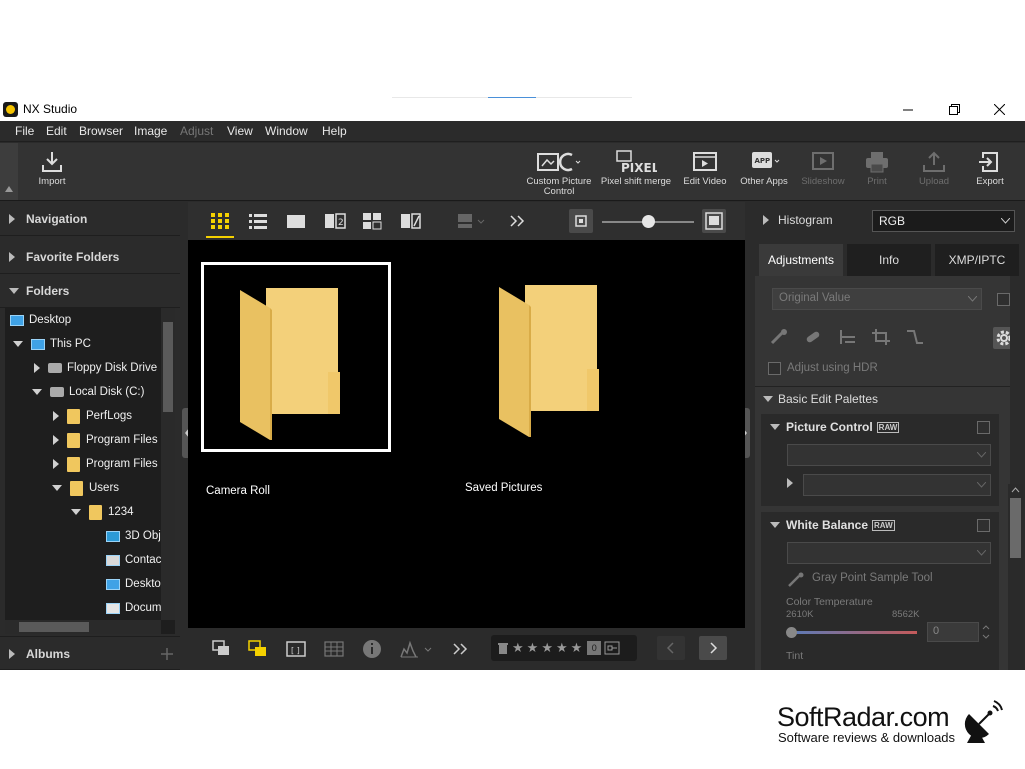 The height and width of the screenshot is (769, 1025). I want to click on color-temperature-slider, so click(854, 632).